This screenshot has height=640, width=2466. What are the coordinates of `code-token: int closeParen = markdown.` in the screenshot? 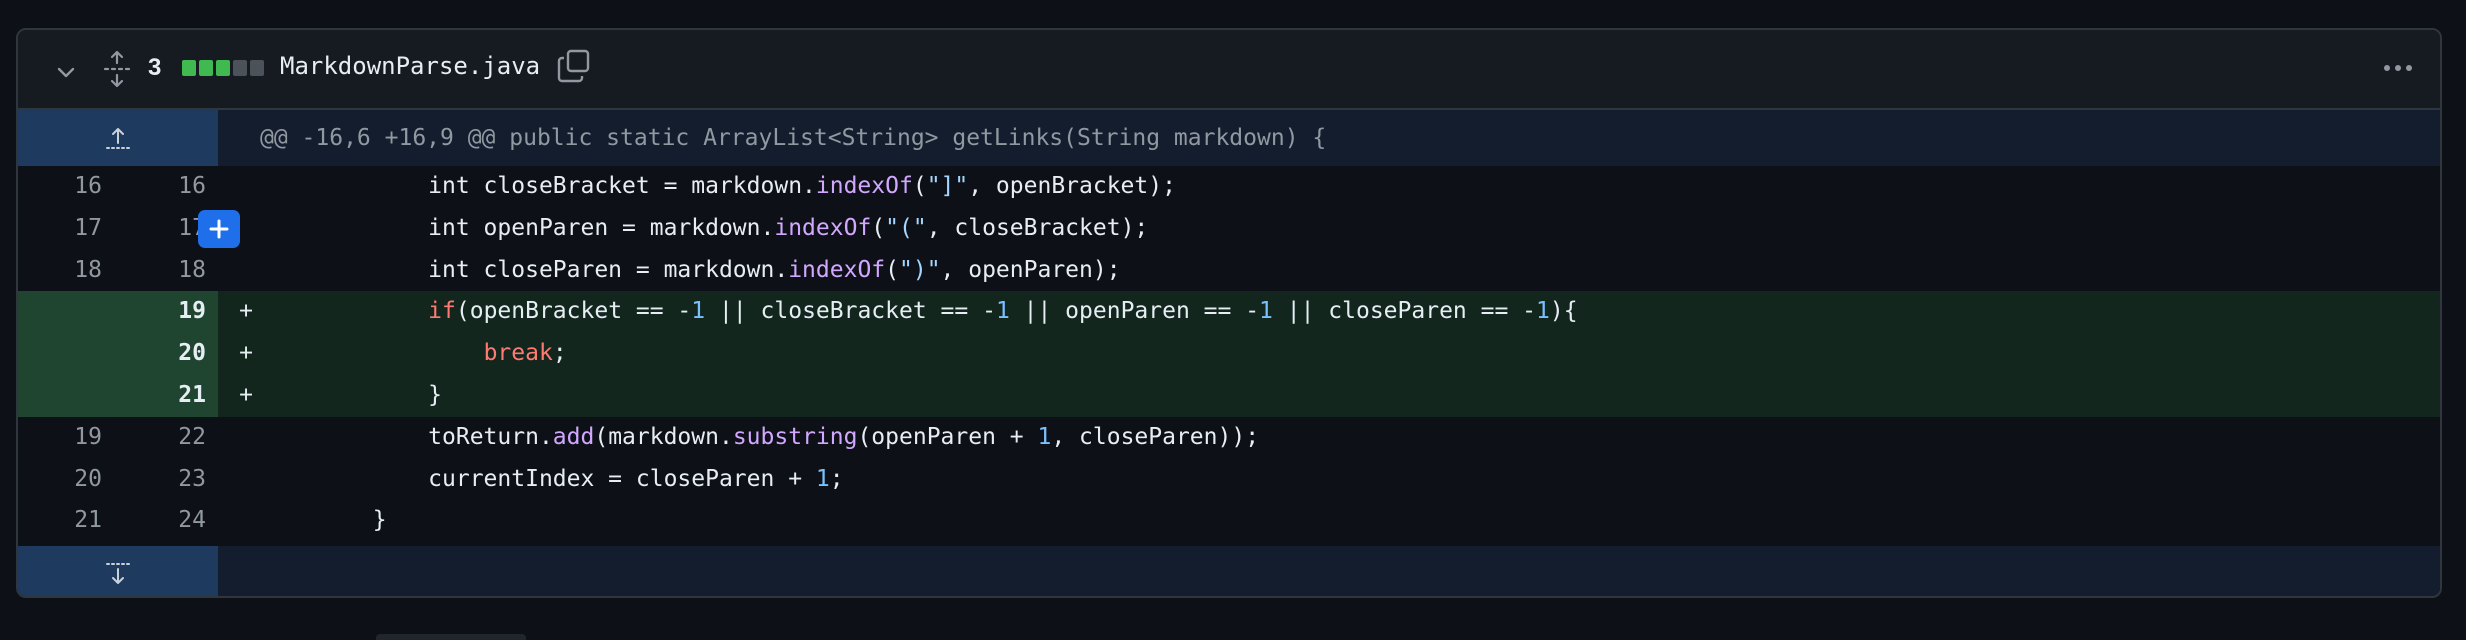 It's located at (525, 269).